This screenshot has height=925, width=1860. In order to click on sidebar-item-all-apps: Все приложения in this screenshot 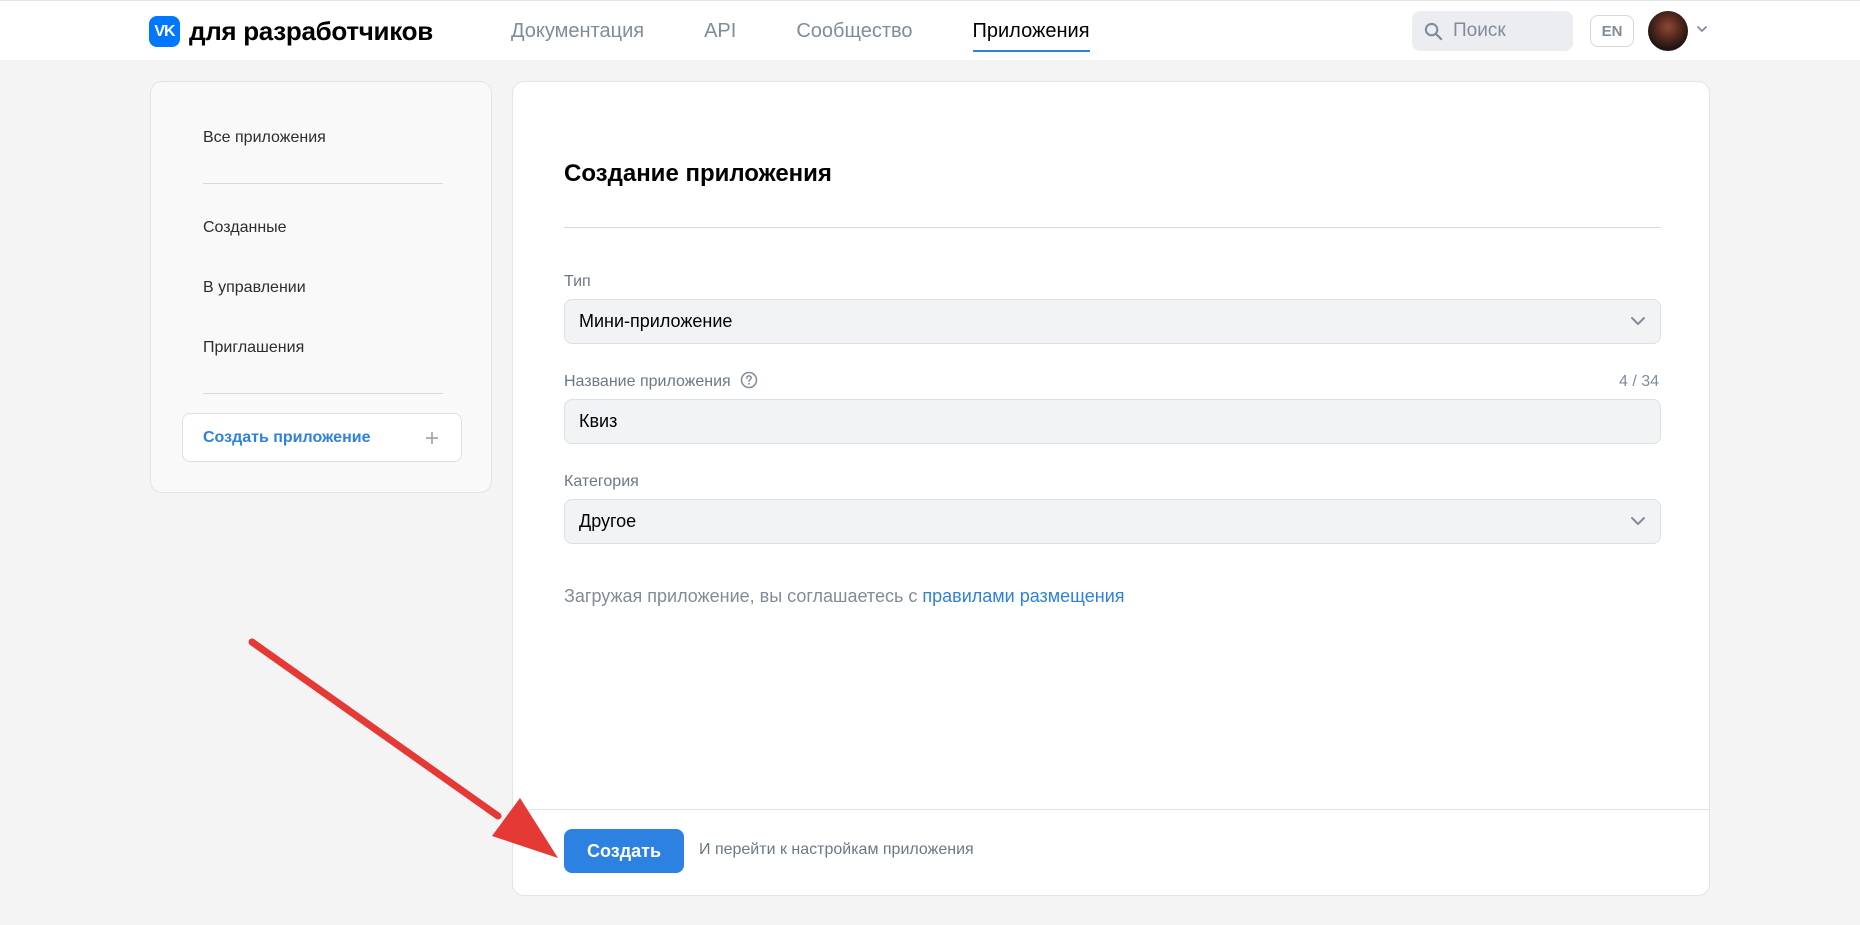, I will do `click(264, 138)`.